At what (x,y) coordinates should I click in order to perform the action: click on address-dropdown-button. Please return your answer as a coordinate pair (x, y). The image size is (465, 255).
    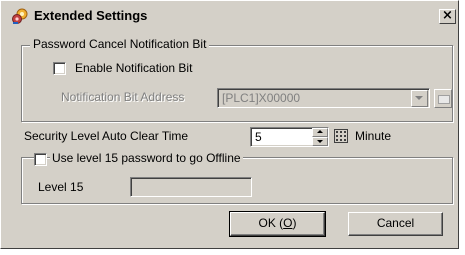
    Looking at the image, I should click on (419, 98).